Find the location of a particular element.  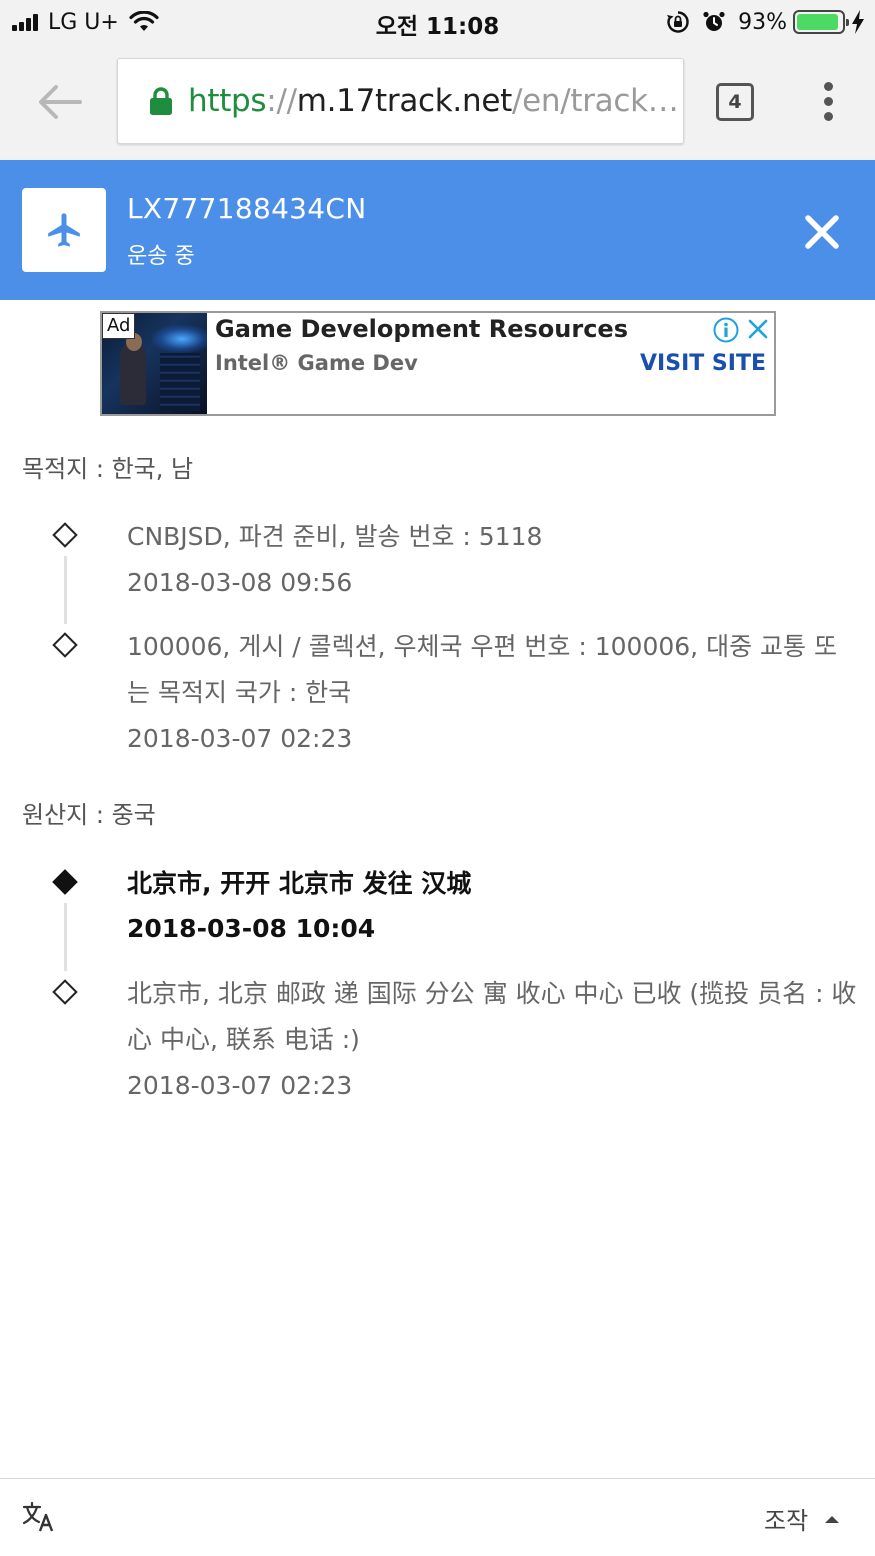

timeline-node-current-icon is located at coordinates (65, 882).